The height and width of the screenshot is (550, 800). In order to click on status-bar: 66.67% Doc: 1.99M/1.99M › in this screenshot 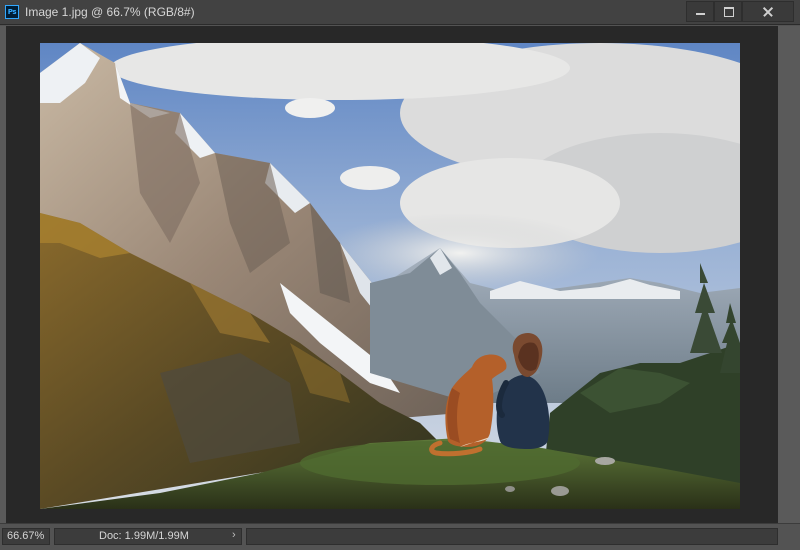, I will do `click(400, 536)`.